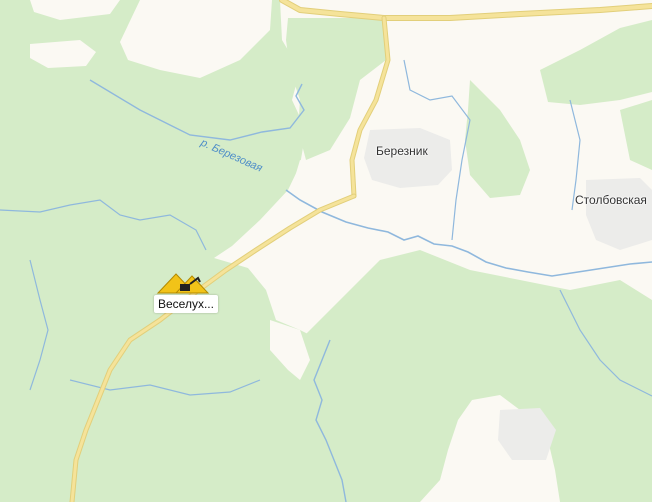 The height and width of the screenshot is (502, 652). I want to click on place-label-bereznik: Березник, so click(402, 151).